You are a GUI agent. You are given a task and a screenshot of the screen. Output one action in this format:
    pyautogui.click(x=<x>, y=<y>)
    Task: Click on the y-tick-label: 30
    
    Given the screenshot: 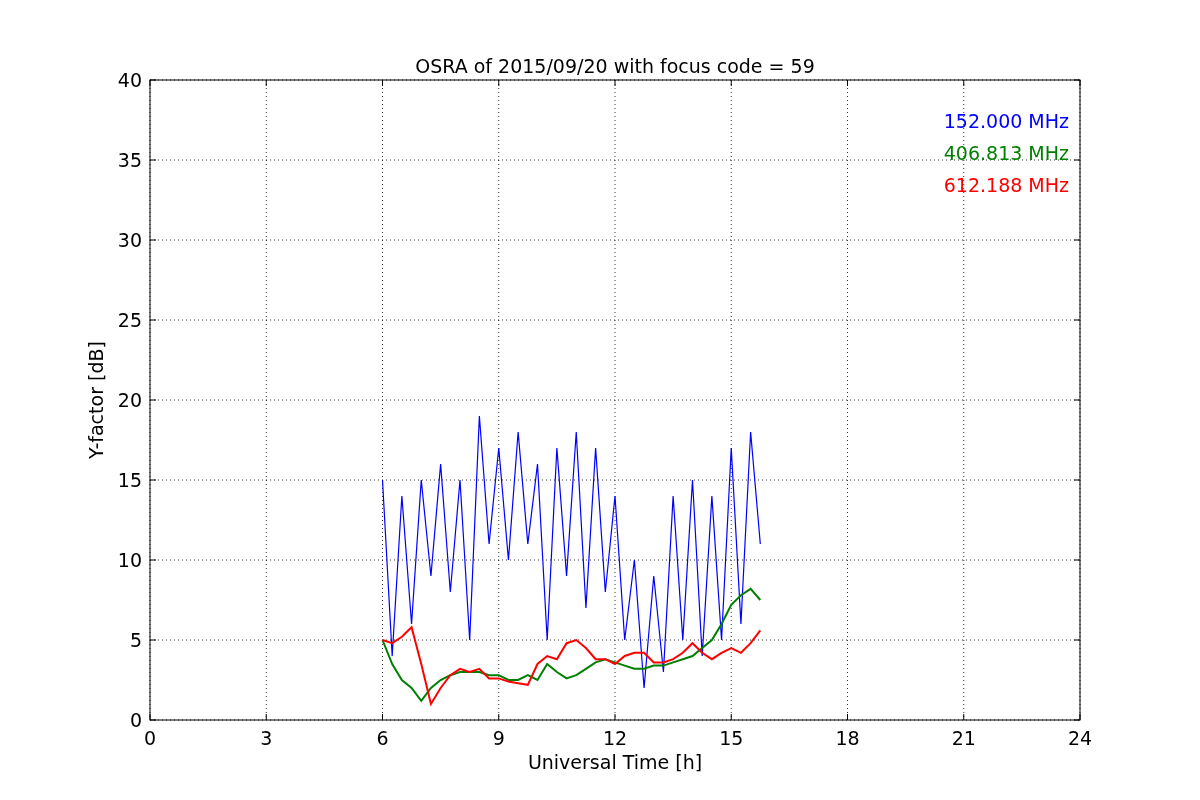 What is the action you would take?
    pyautogui.click(x=129, y=240)
    